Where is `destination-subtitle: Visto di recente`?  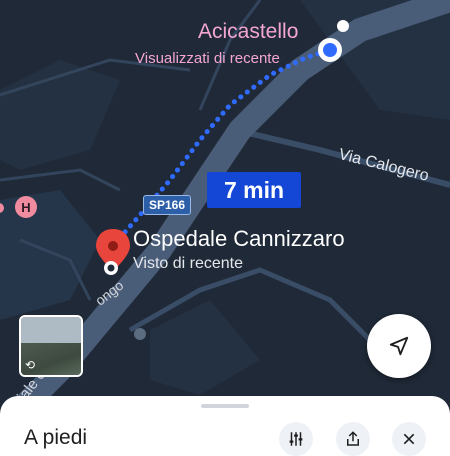
destination-subtitle: Visto di recente is located at coordinates (188, 263).